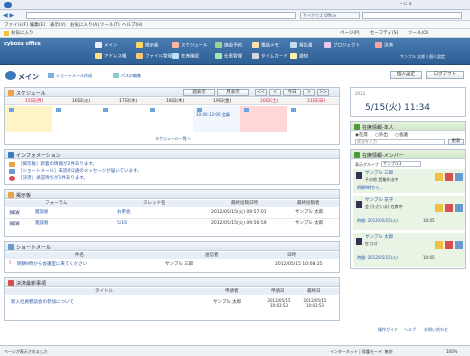 The image size is (470, 356). Describe the element at coordinates (228, 56) in the screenshot. I see `nav-todo: 仕事管理` at that location.